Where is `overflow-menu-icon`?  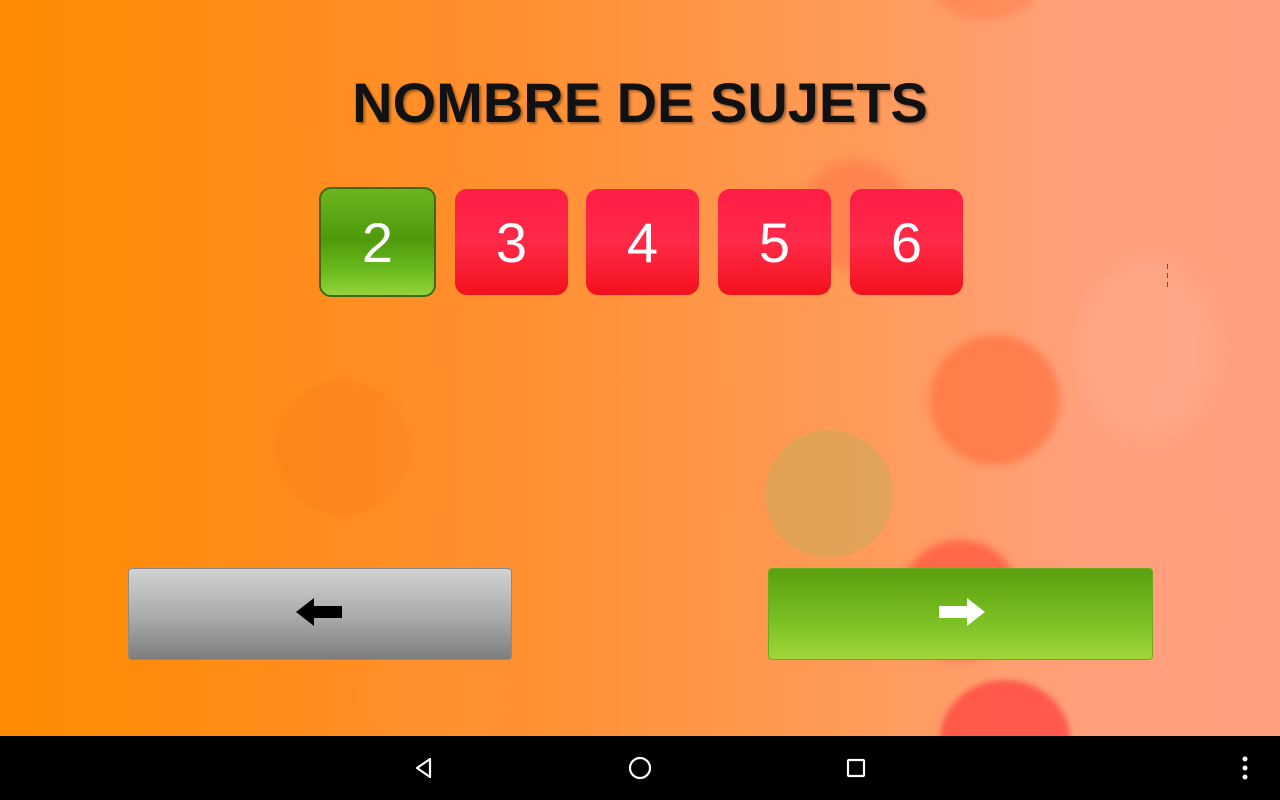 overflow-menu-icon is located at coordinates (1245, 768).